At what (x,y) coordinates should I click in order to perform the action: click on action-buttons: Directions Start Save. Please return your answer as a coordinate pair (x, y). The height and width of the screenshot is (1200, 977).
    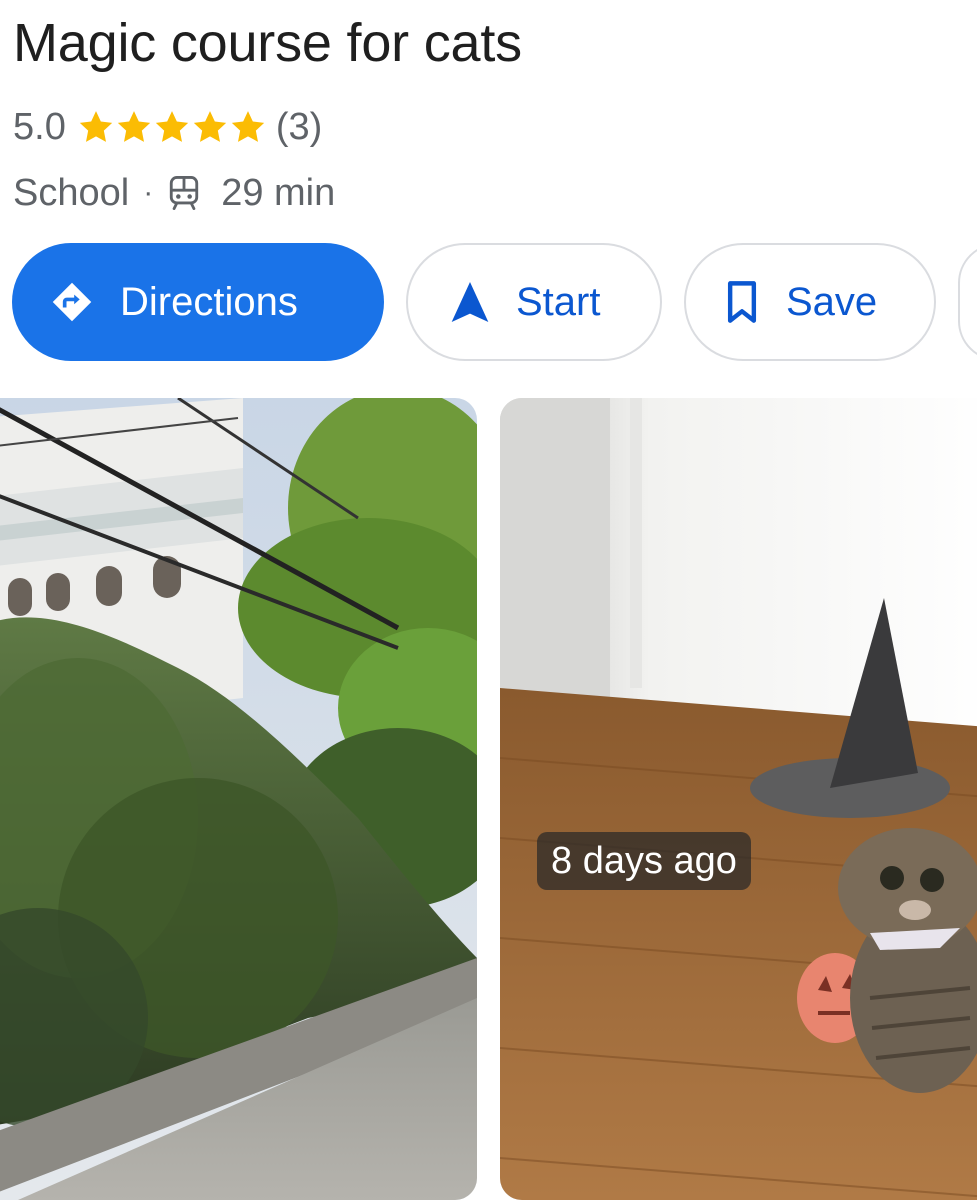
    Looking at the image, I should click on (494, 302).